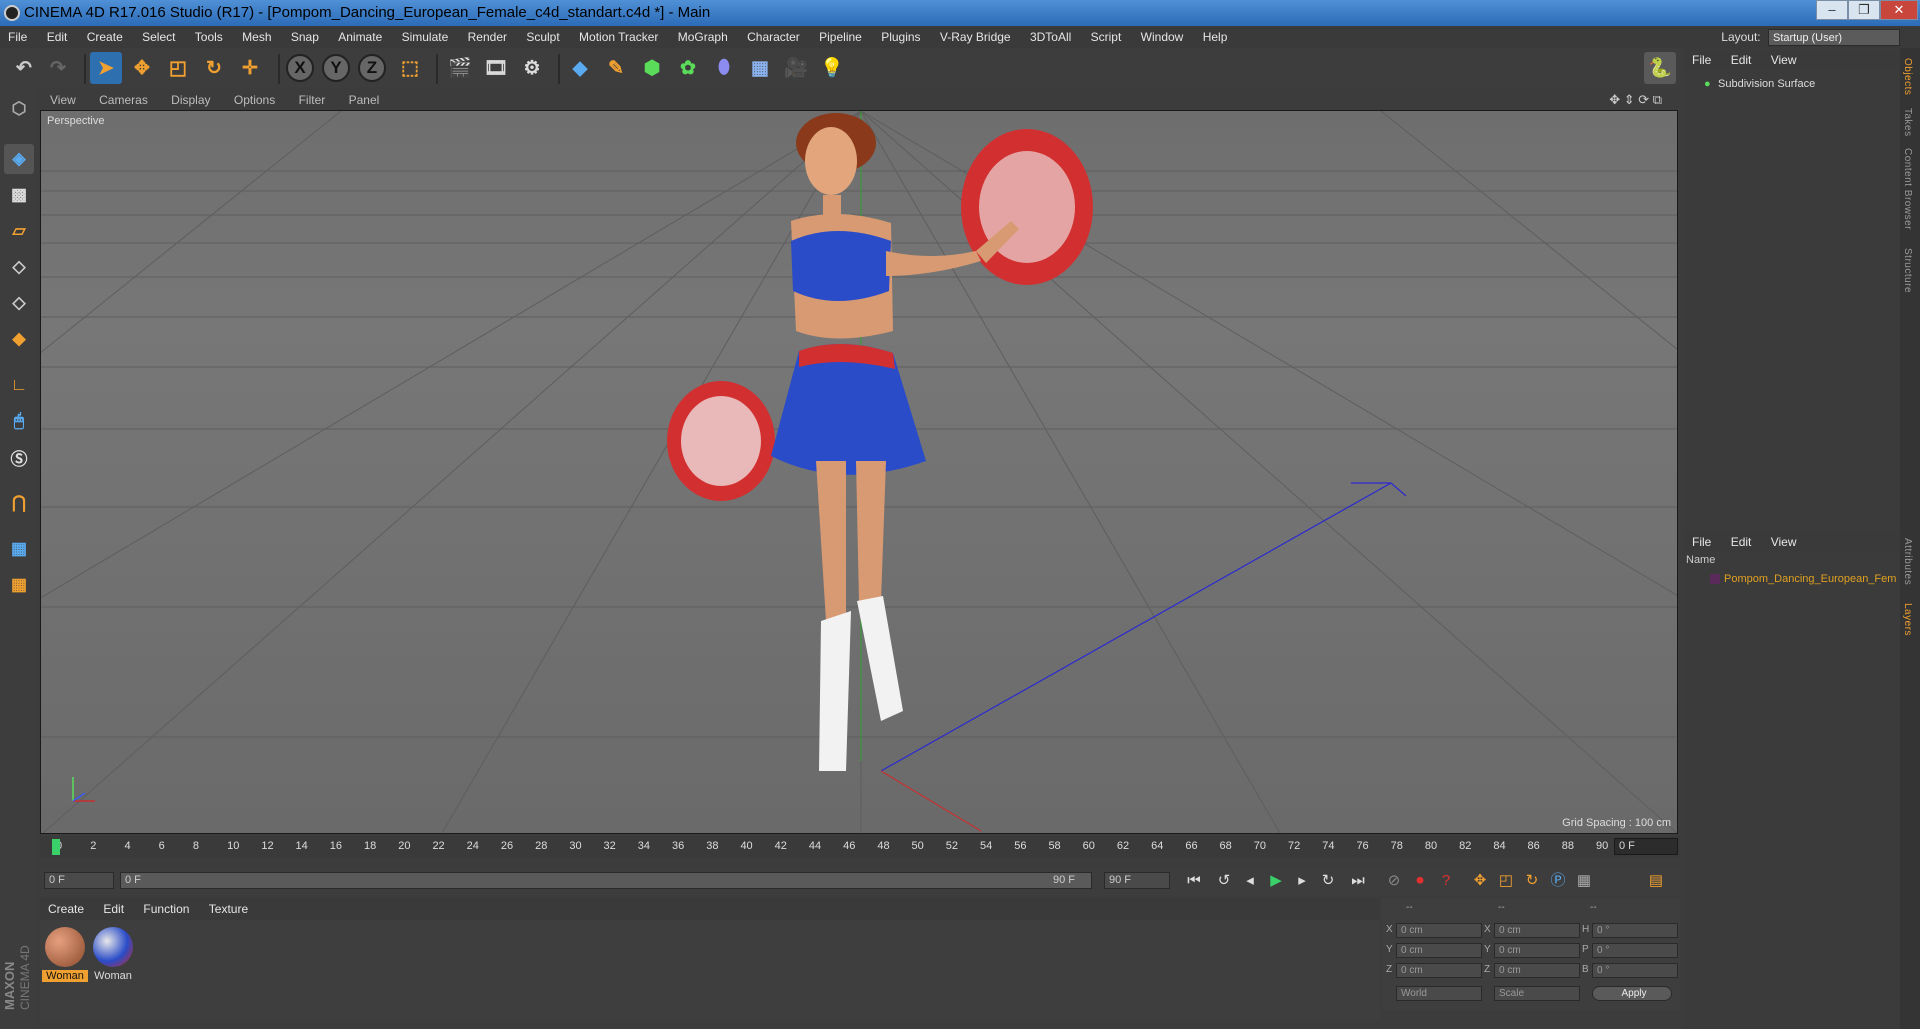 This screenshot has width=1920, height=1029. I want to click on menu-mograph: MoGraph, so click(703, 37).